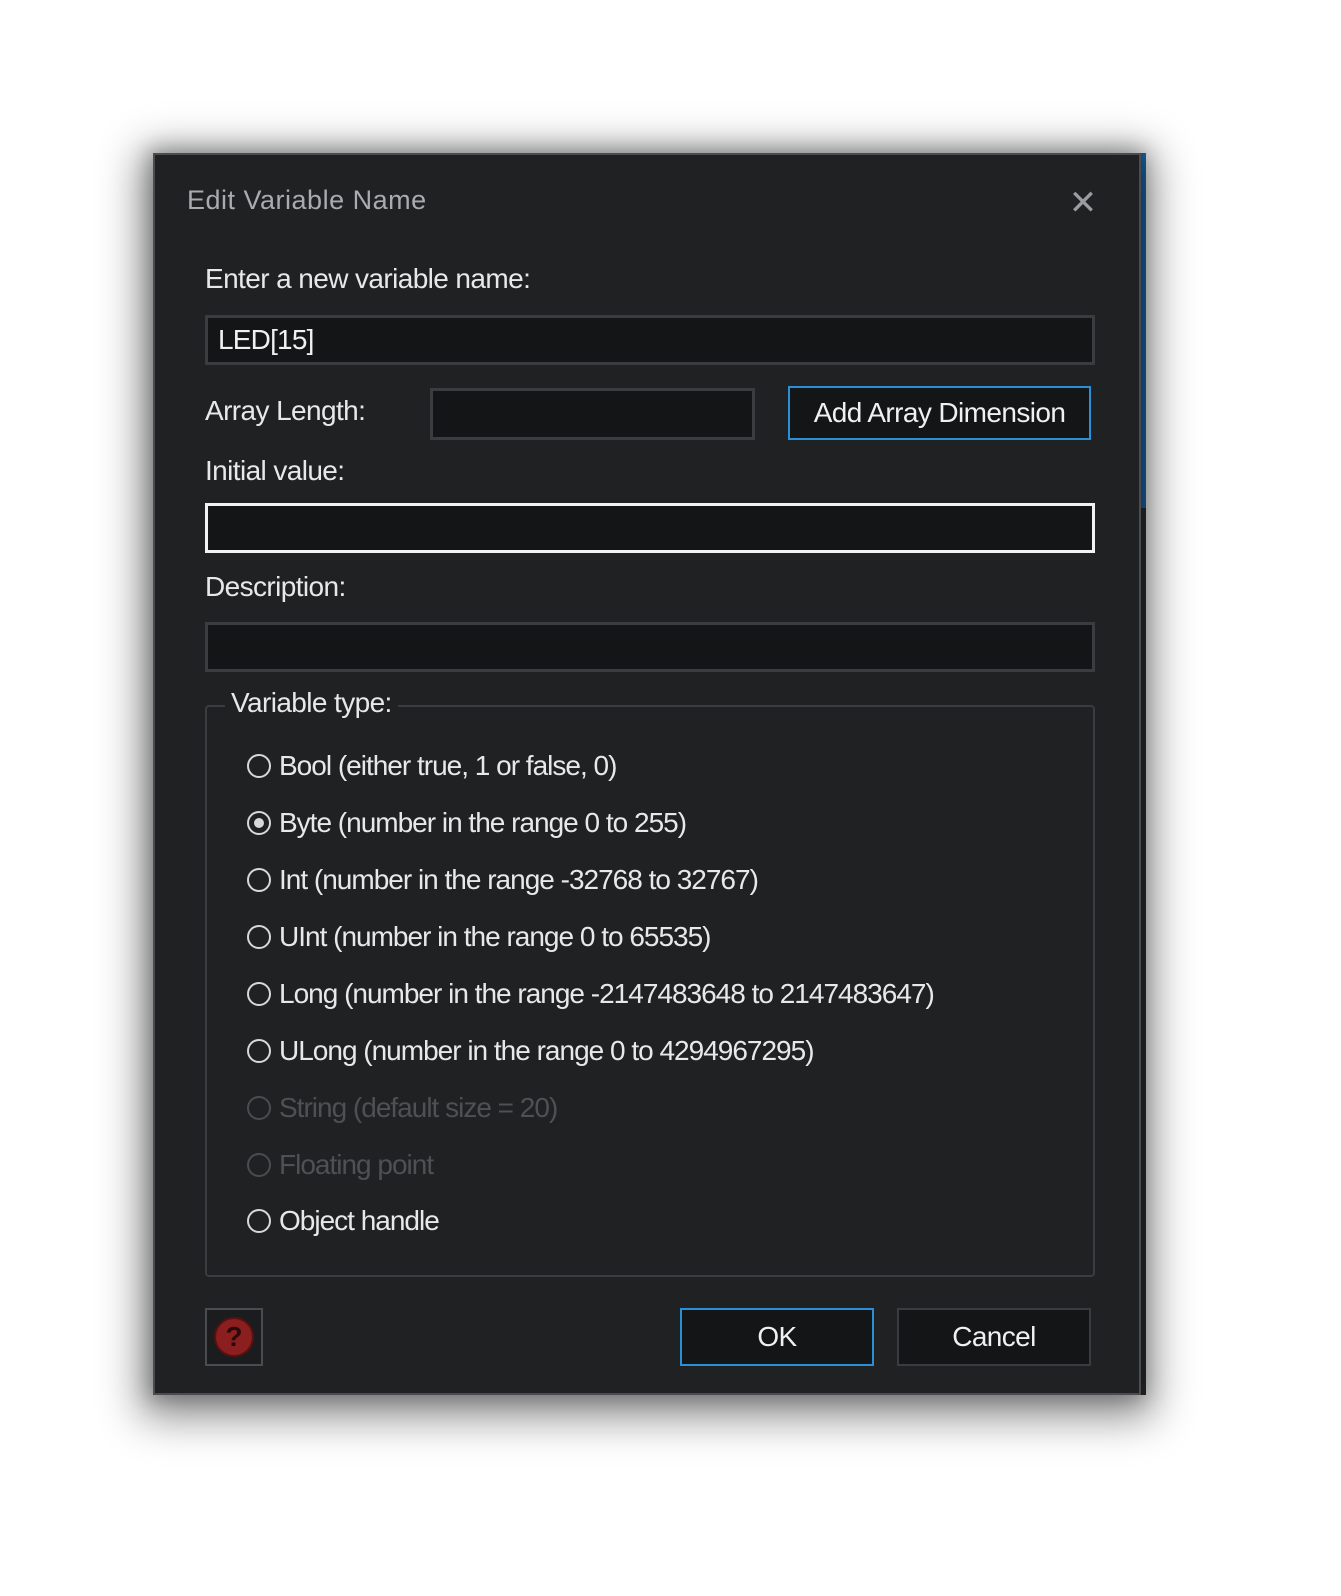 The width and height of the screenshot is (1341, 1596). Describe the element at coordinates (1083, 203) in the screenshot. I see `close-icon: ✕` at that location.